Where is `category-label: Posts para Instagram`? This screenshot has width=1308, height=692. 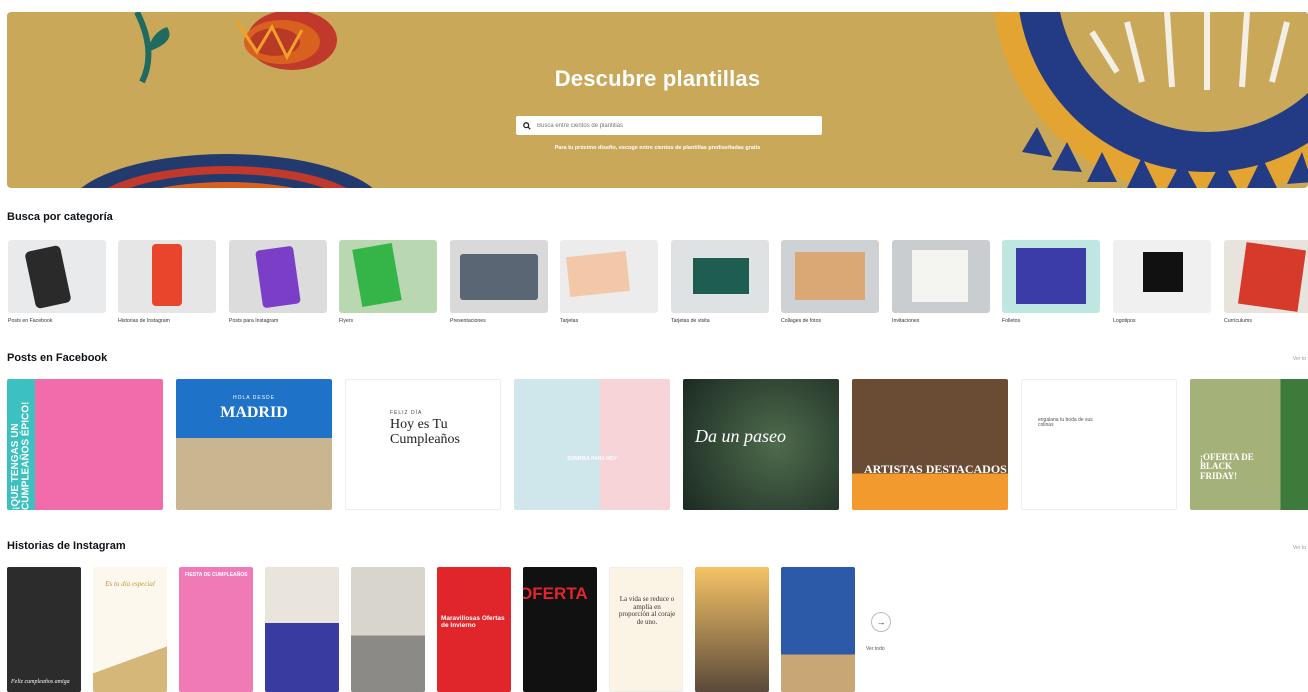 category-label: Posts para Instagram is located at coordinates (254, 321).